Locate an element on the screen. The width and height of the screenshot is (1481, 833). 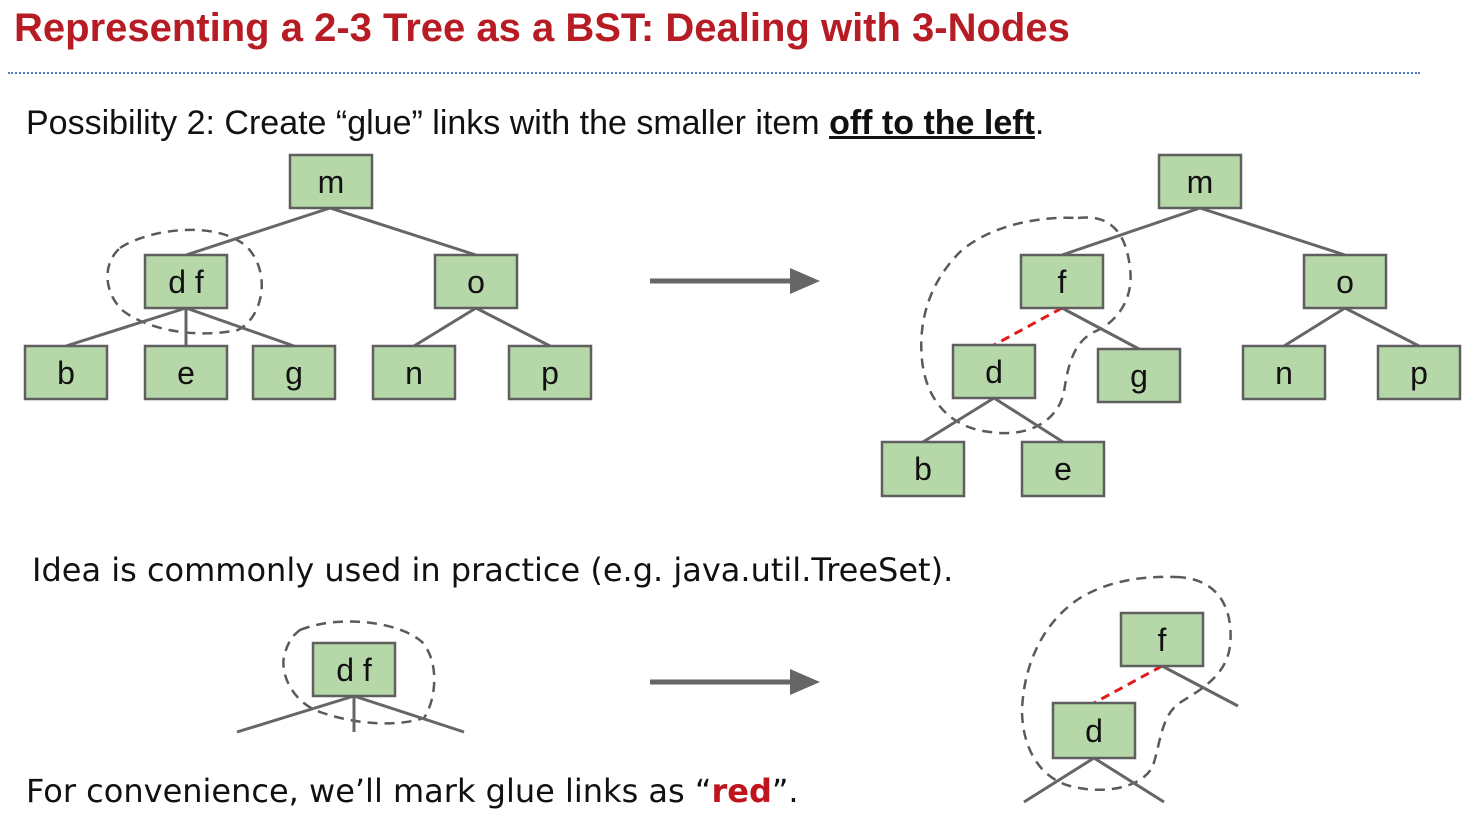
node-f-label: f is located at coordinates (1062, 282).